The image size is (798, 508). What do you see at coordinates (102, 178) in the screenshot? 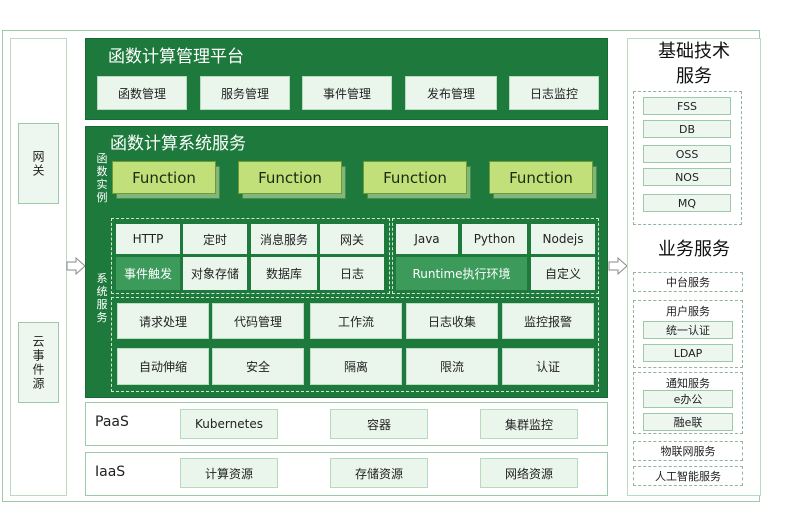
I see `function-instances-label: 函数实例` at bounding box center [102, 178].